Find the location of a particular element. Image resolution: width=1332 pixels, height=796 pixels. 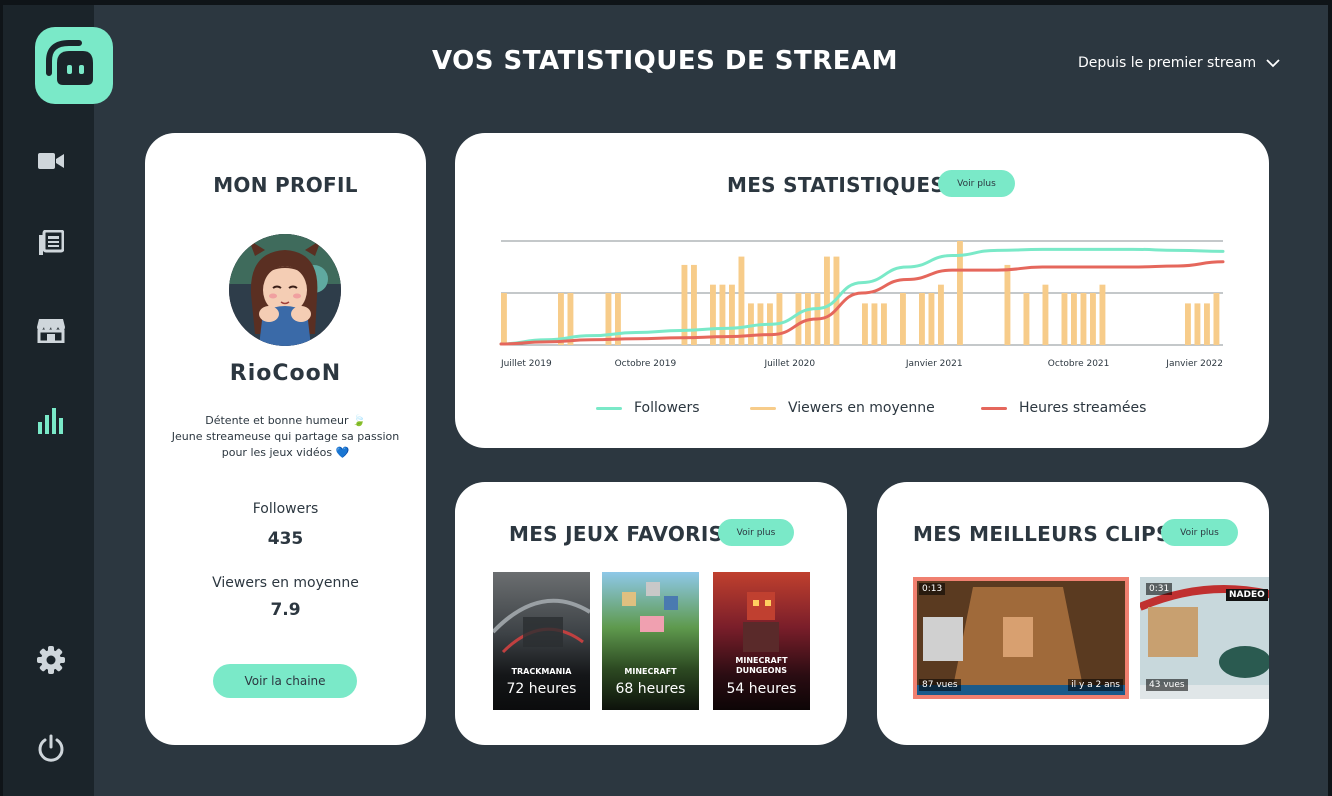

game-card-minecraft-dungeons: MINECRAFT DUNGEONS 54 heures is located at coordinates (761, 641).